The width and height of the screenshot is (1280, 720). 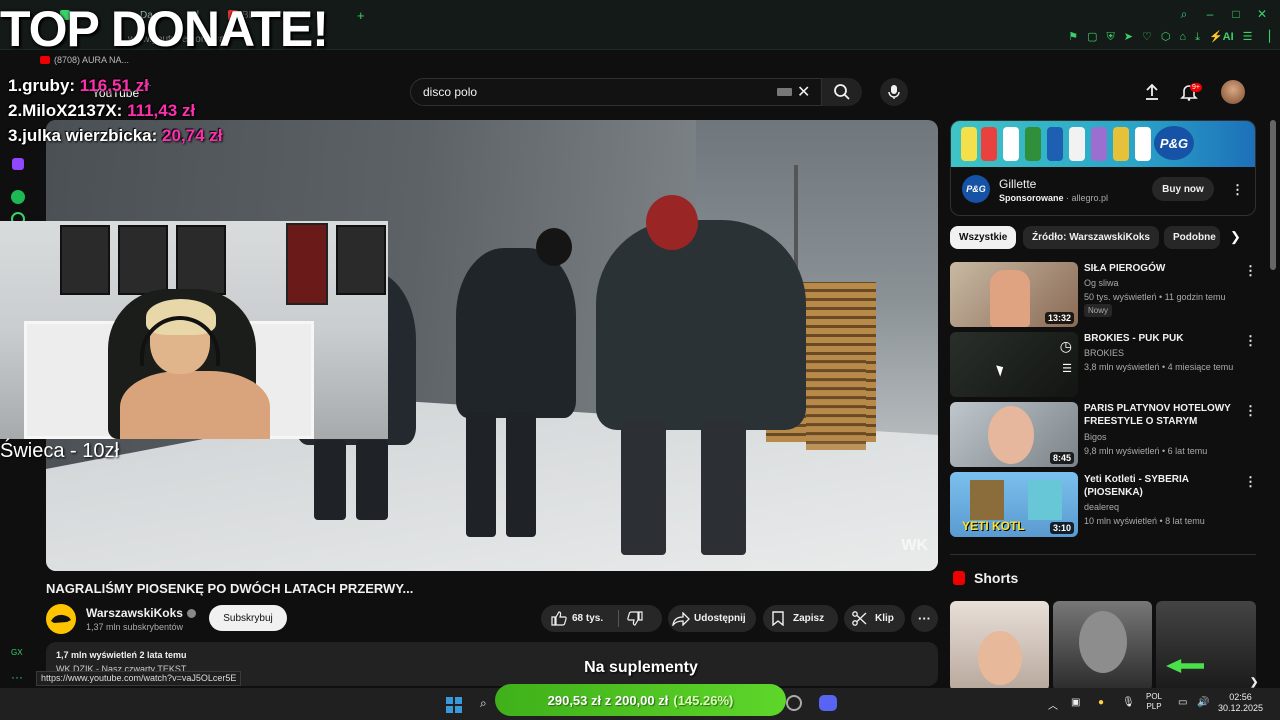 What do you see at coordinates (161, 110) in the screenshot?
I see `donor-amount: 111,43 zł` at bounding box center [161, 110].